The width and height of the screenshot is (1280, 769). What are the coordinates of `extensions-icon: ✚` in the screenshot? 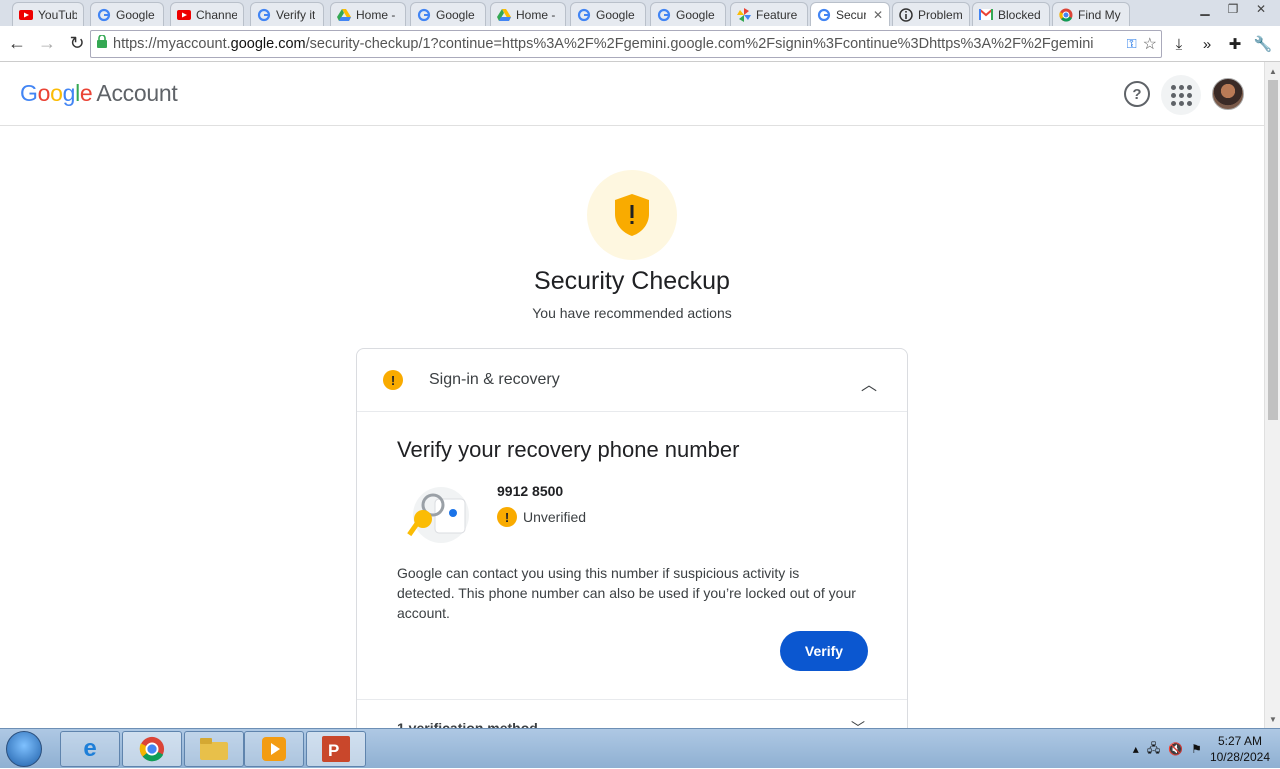 It's located at (1235, 44).